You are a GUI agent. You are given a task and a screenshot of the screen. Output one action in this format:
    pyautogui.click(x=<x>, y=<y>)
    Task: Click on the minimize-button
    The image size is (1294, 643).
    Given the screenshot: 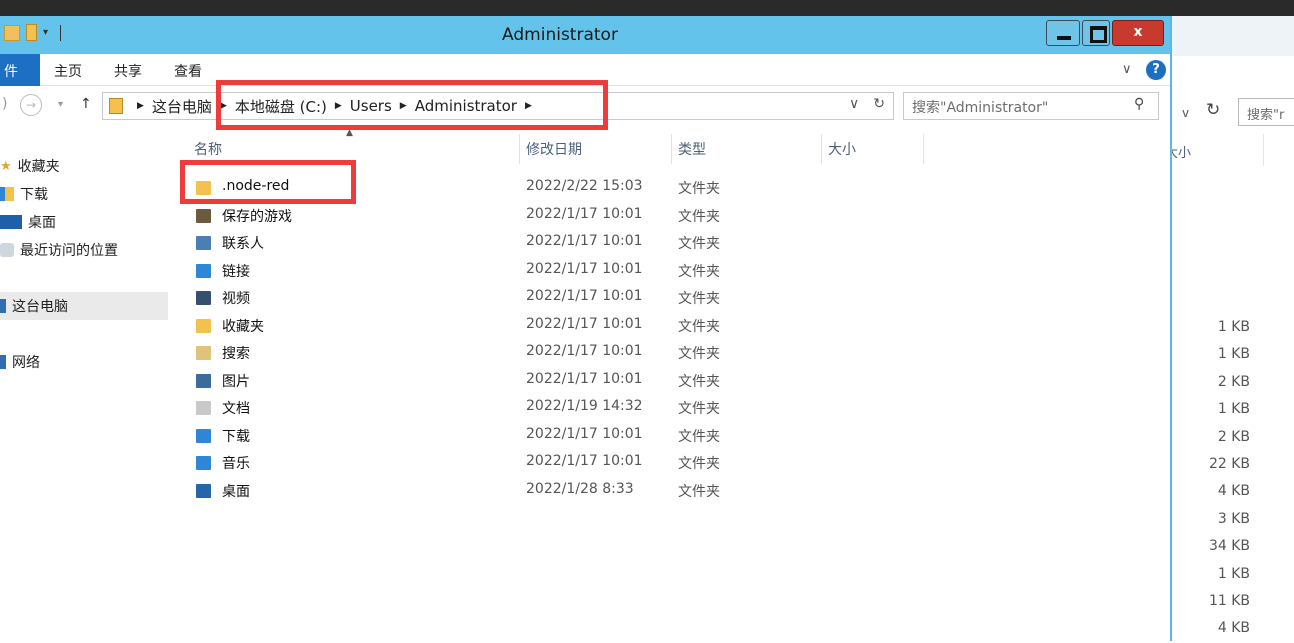 What is the action you would take?
    pyautogui.click(x=1063, y=33)
    